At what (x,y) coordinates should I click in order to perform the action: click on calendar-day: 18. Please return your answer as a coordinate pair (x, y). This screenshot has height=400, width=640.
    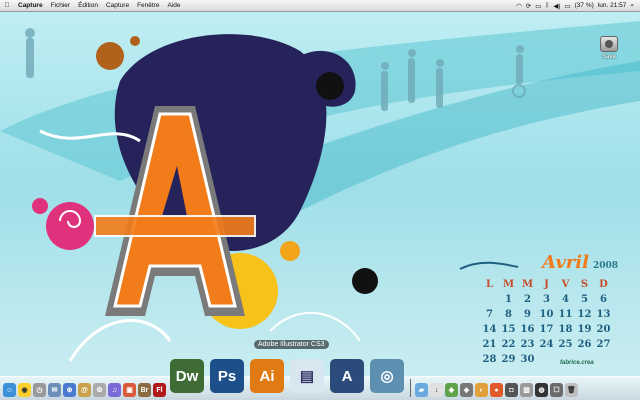
    Looking at the image, I should click on (565, 329).